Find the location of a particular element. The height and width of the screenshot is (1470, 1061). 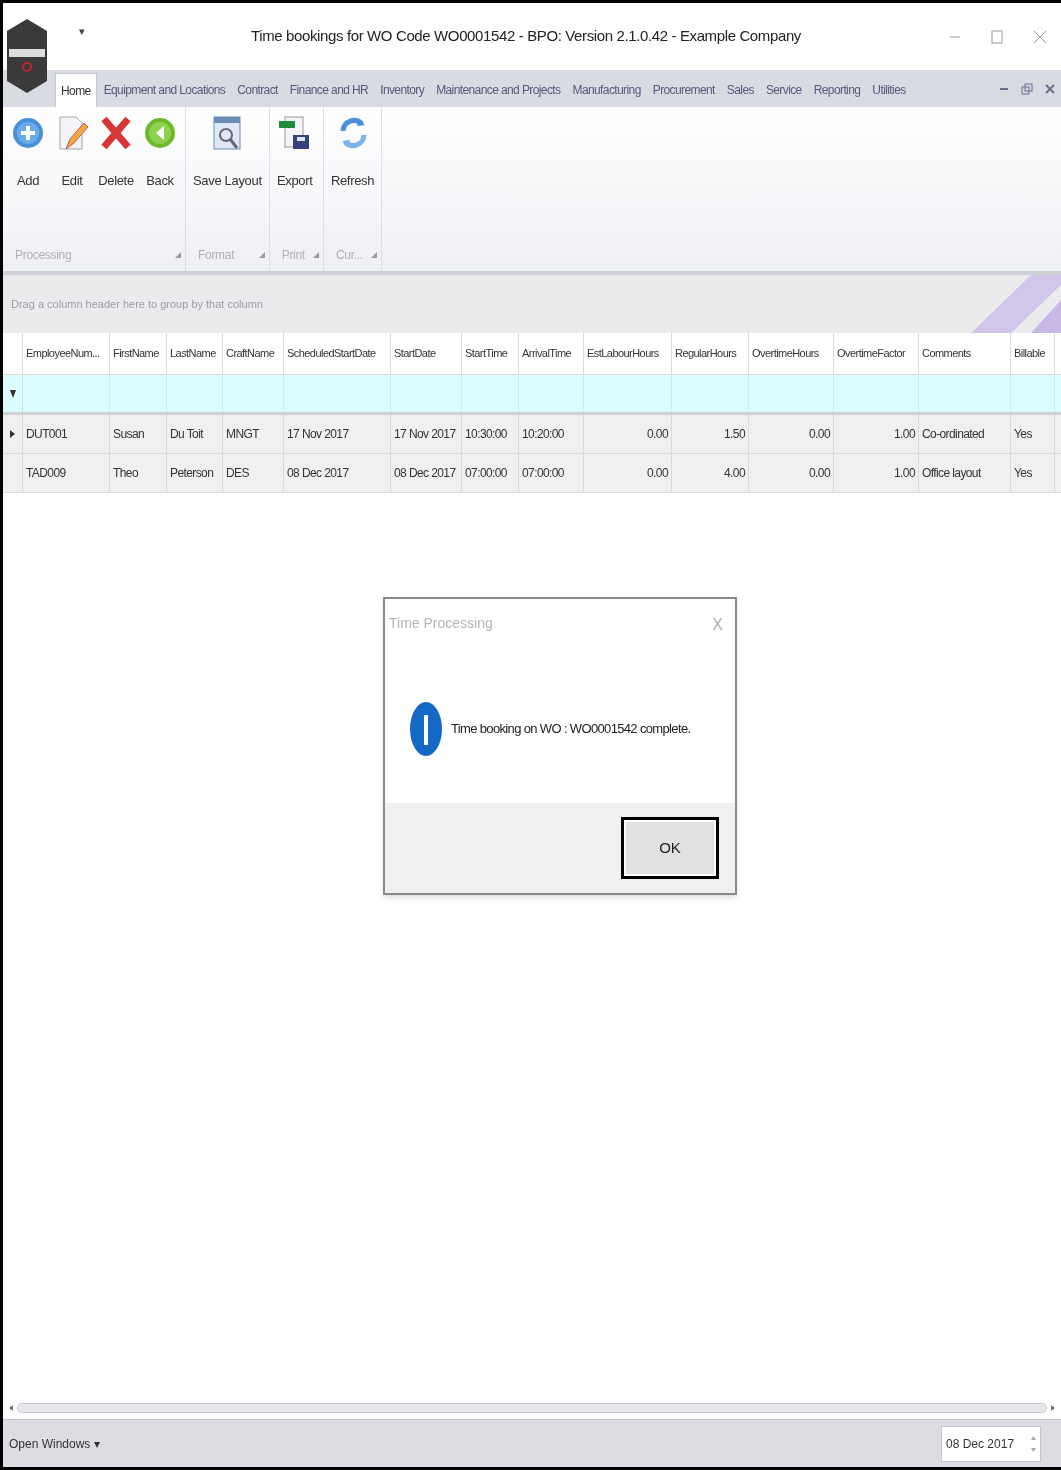

ribbon-button: Export is located at coordinates (294, 175).